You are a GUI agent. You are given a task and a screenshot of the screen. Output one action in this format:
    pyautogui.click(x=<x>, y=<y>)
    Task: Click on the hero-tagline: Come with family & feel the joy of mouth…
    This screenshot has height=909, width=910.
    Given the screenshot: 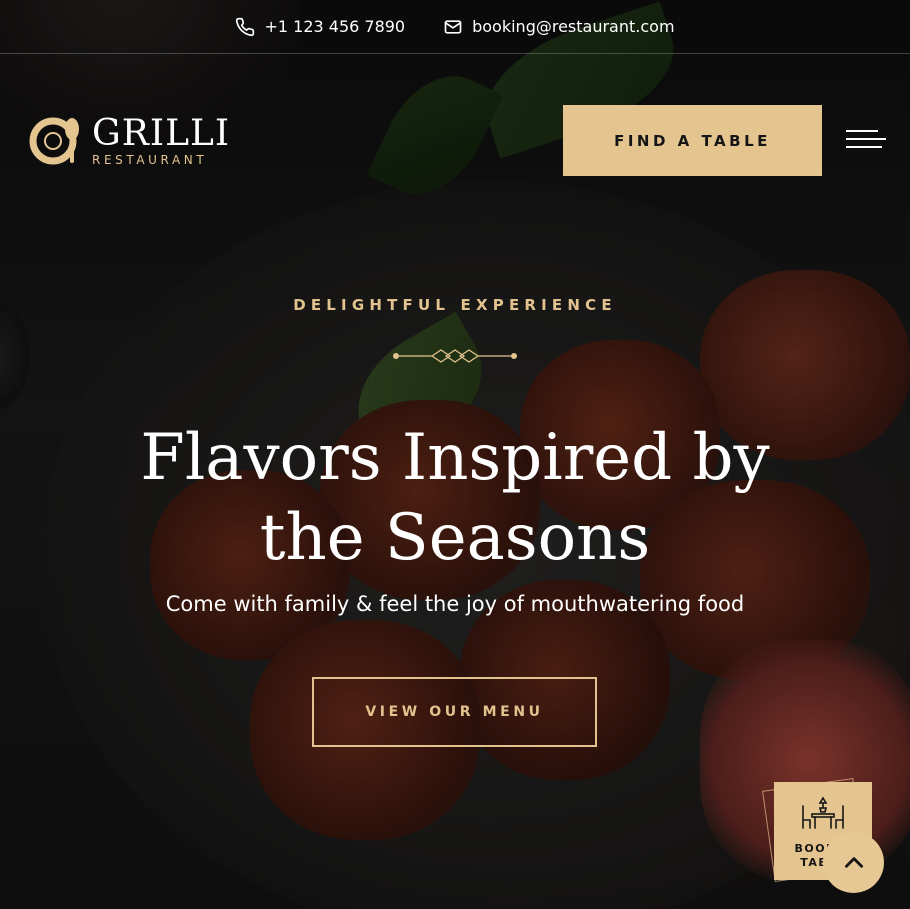 What is the action you would take?
    pyautogui.click(x=455, y=604)
    